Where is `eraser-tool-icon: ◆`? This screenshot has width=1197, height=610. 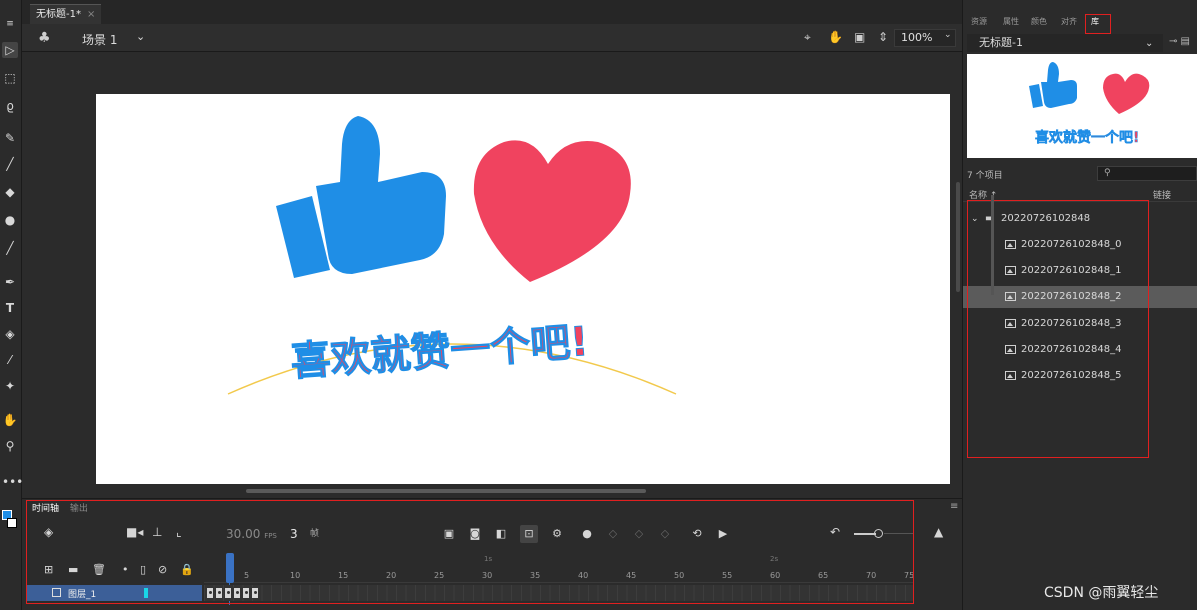
eraser-tool-icon: ◆ is located at coordinates (10, 192).